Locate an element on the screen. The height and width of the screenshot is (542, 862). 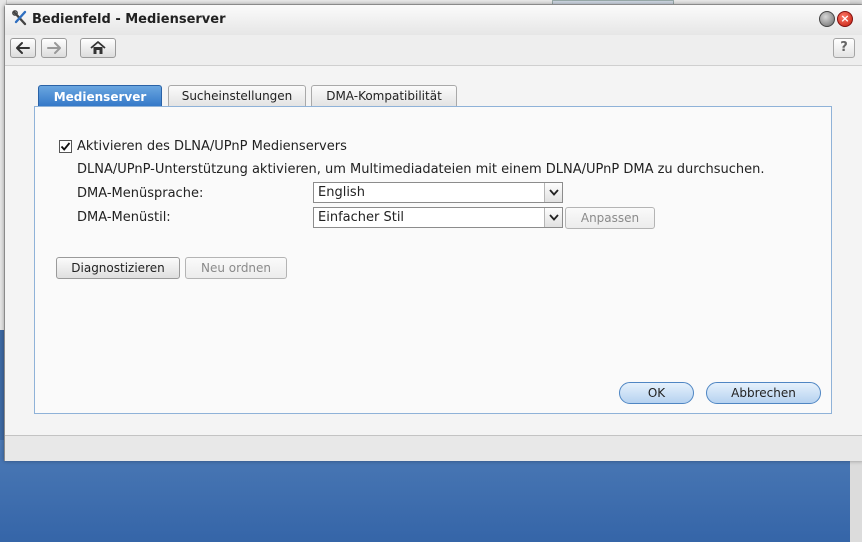
help-button: ? is located at coordinates (844, 48).